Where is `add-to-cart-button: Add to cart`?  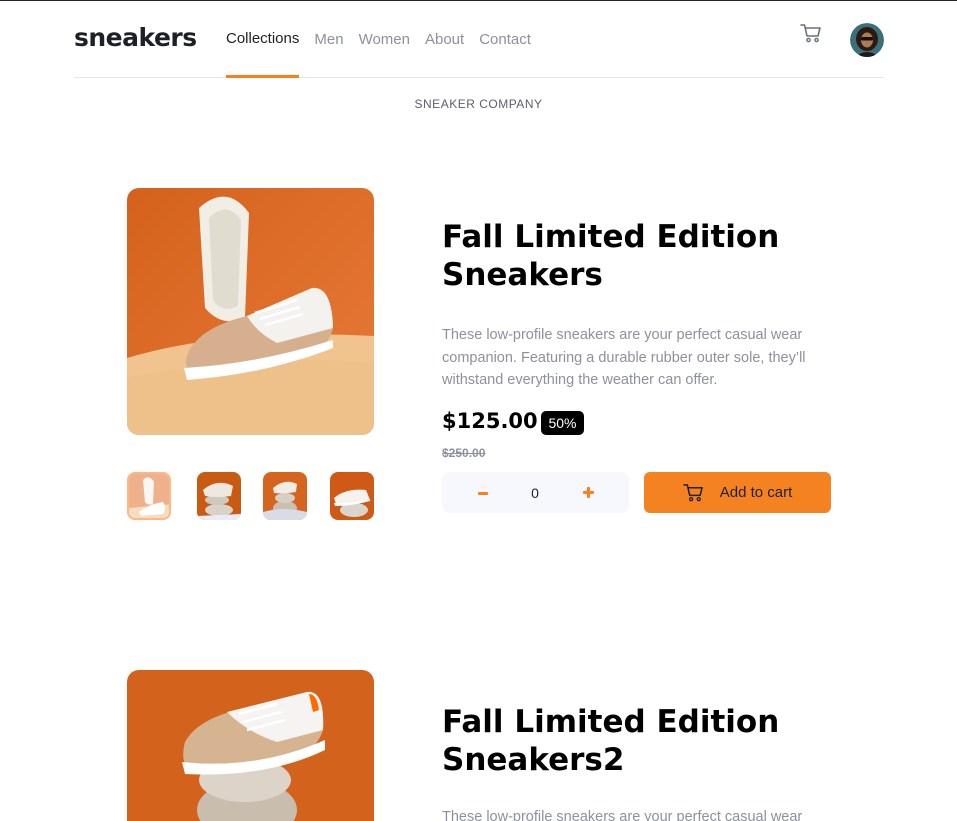 add-to-cart-button: Add to cart is located at coordinates (737, 492).